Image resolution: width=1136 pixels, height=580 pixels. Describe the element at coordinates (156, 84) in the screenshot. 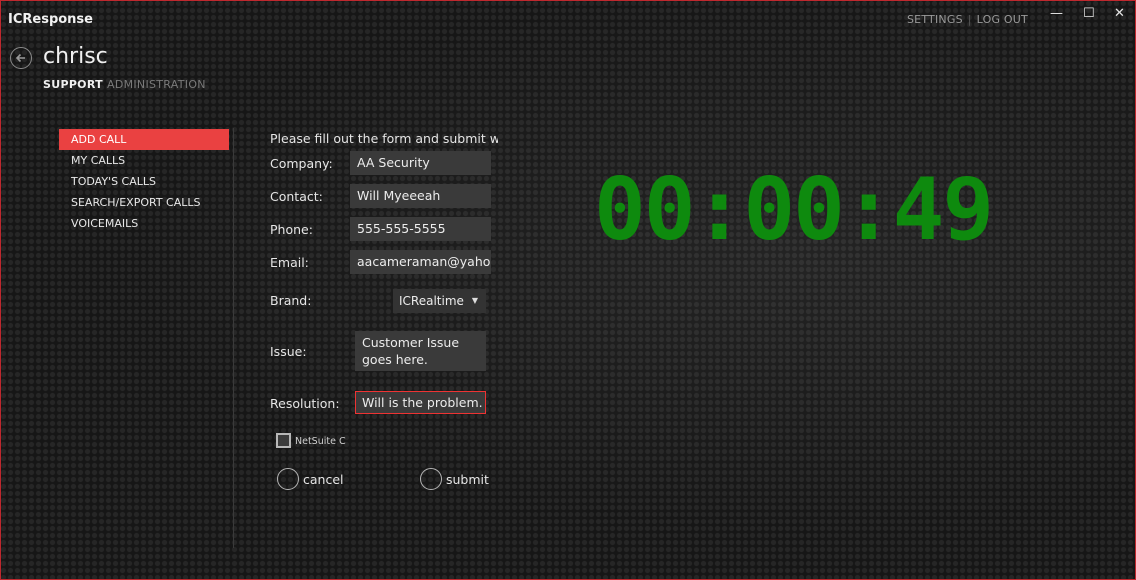

I see `tab-administration: ADMINISTRATION` at that location.